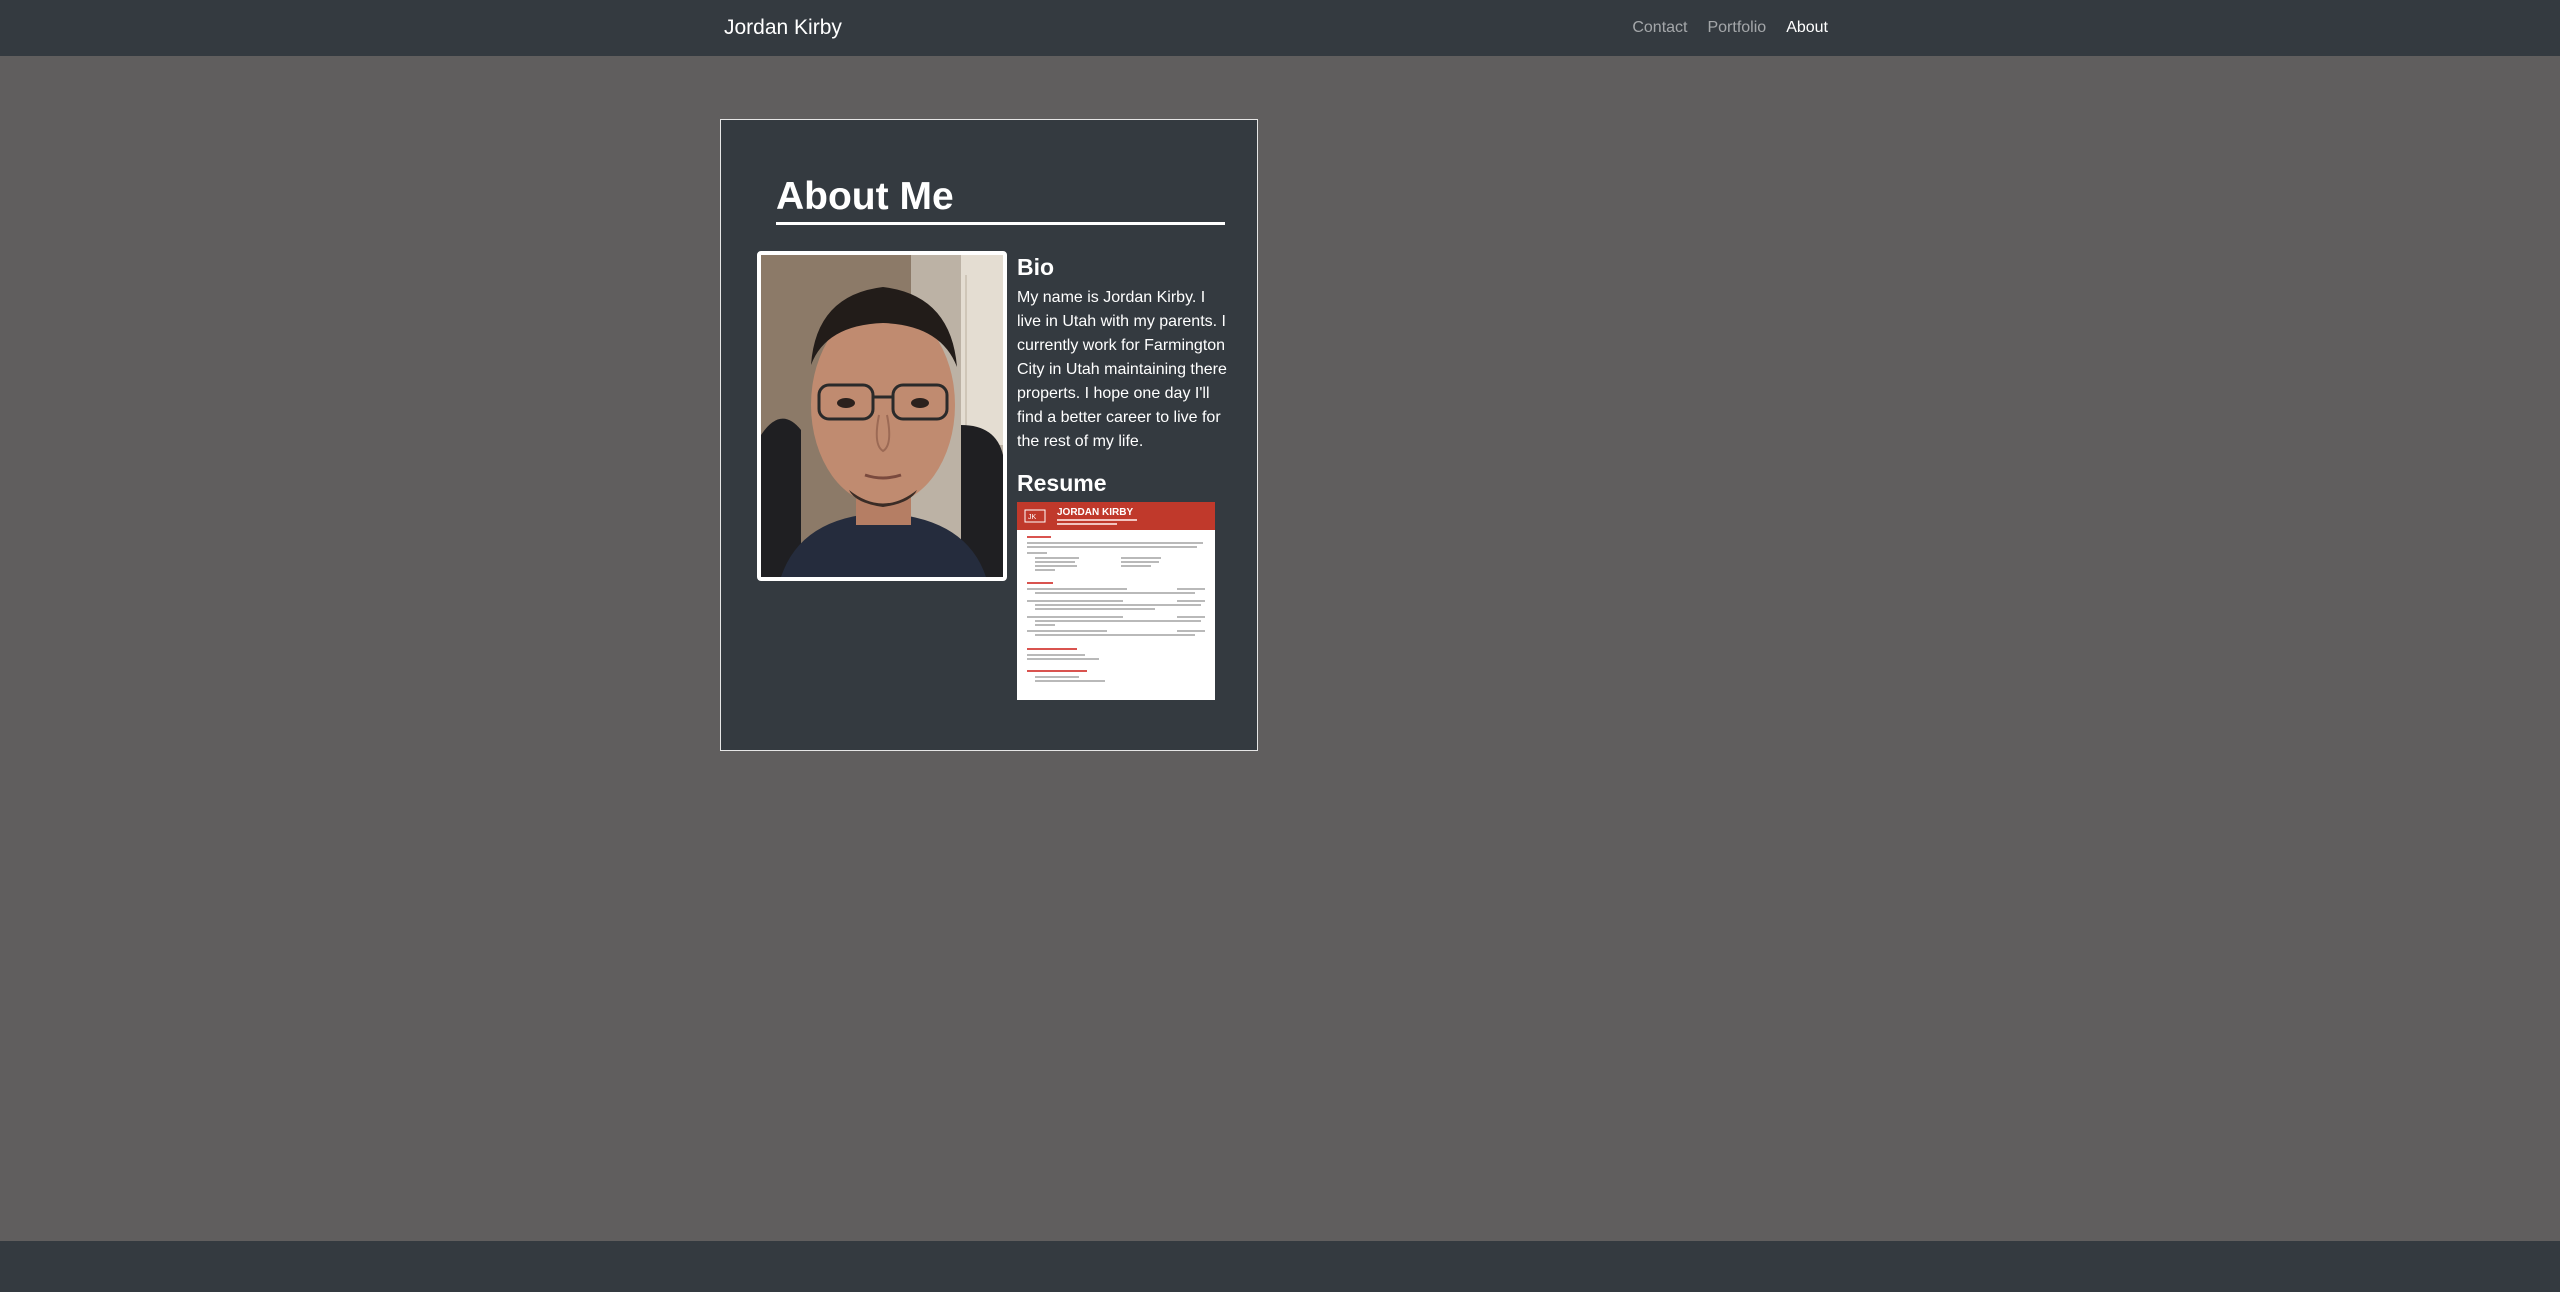 This screenshot has height=1292, width=2560. What do you see at coordinates (1280, 28) in the screenshot?
I see `top-navbar: Jordan Kirby Contact Portfolio About` at bounding box center [1280, 28].